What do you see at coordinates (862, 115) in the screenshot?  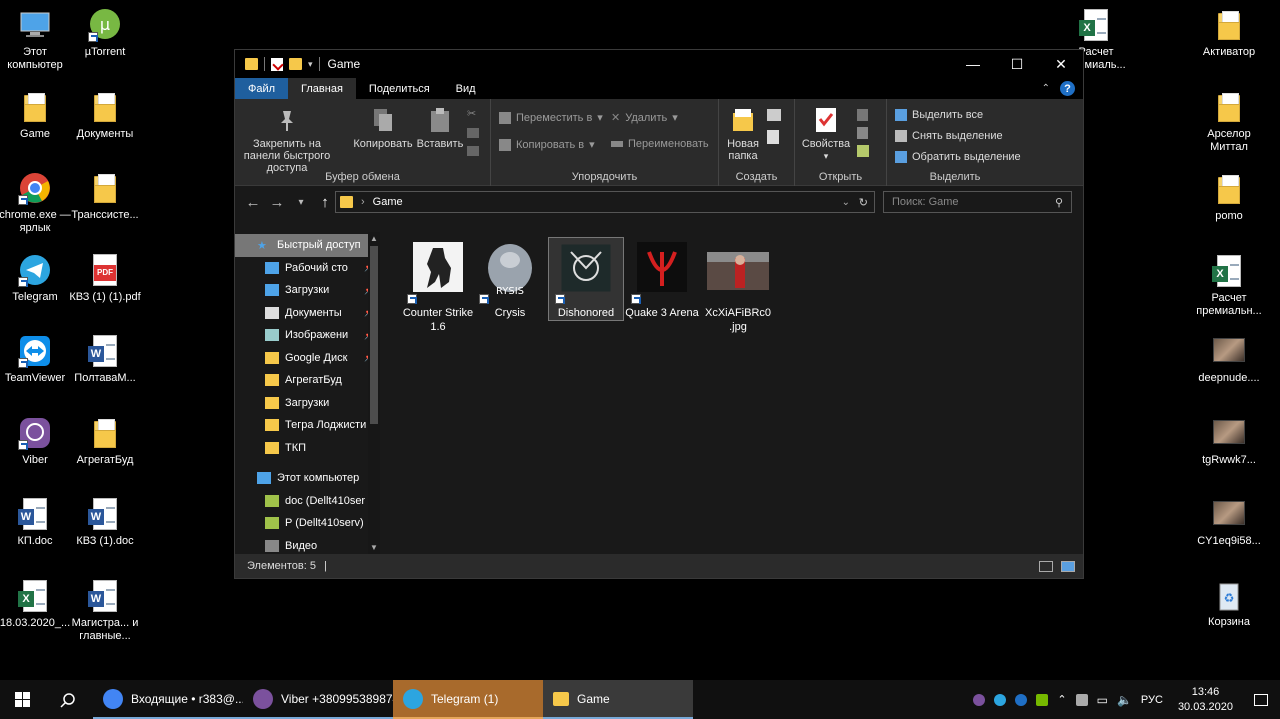 I see `open-icon` at bounding box center [862, 115].